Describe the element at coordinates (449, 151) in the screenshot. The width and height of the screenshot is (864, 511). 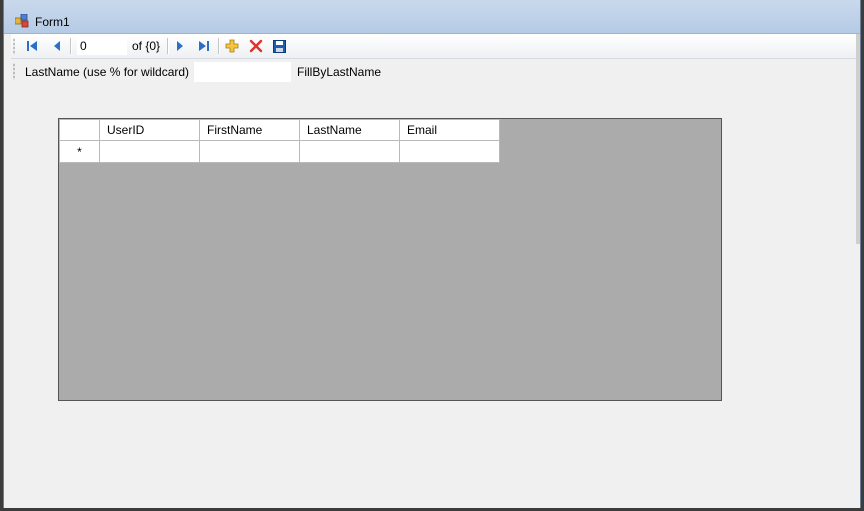
I see `cell-email` at that location.